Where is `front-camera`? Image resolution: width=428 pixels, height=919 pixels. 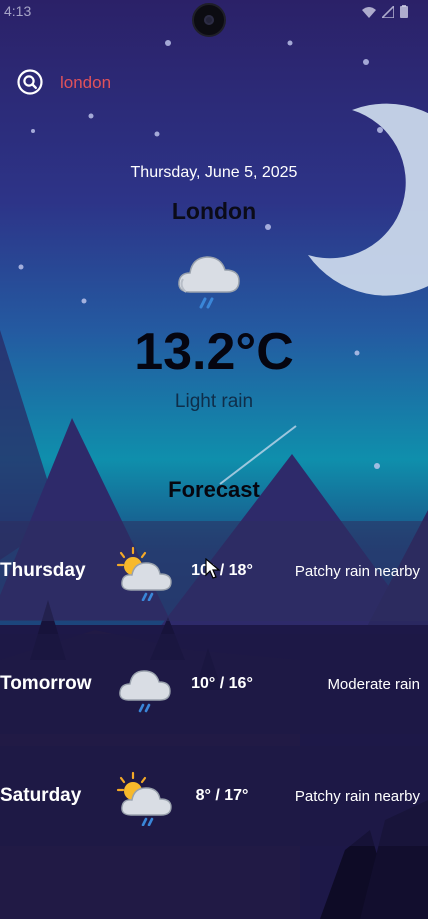
front-camera is located at coordinates (209, 20).